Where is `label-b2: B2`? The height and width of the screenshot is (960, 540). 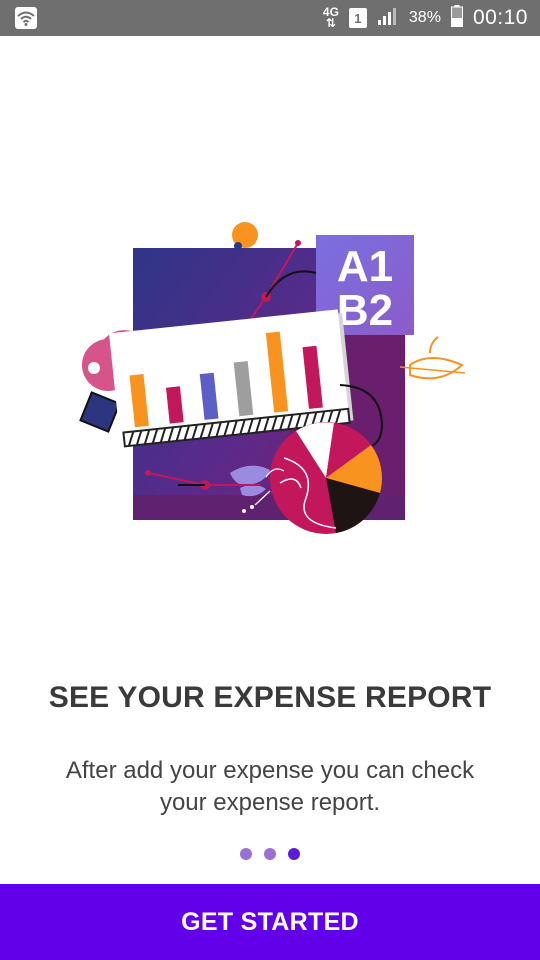
label-b2: B2 is located at coordinates (365, 310).